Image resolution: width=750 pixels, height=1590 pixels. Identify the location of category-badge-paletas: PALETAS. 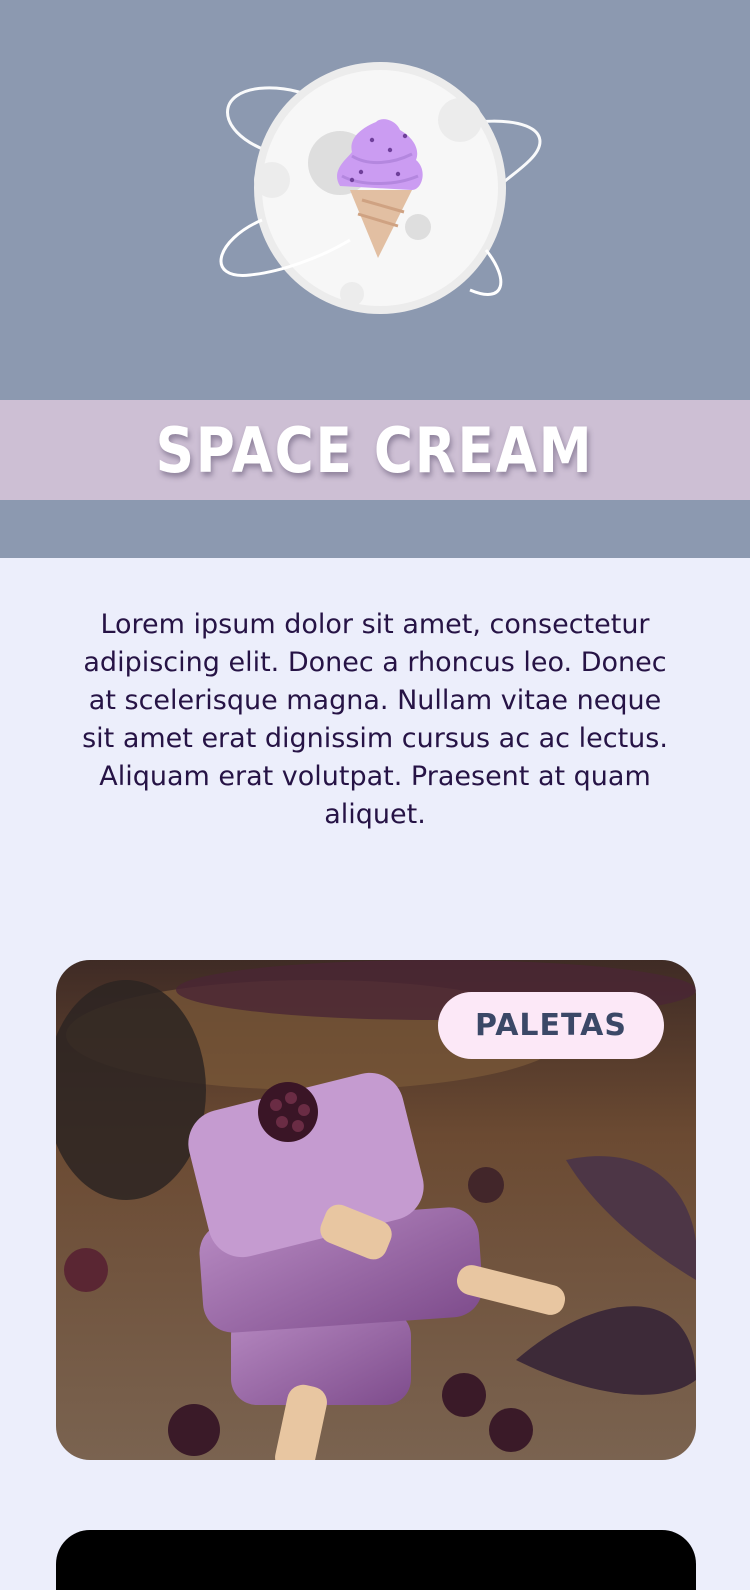
(551, 1025).